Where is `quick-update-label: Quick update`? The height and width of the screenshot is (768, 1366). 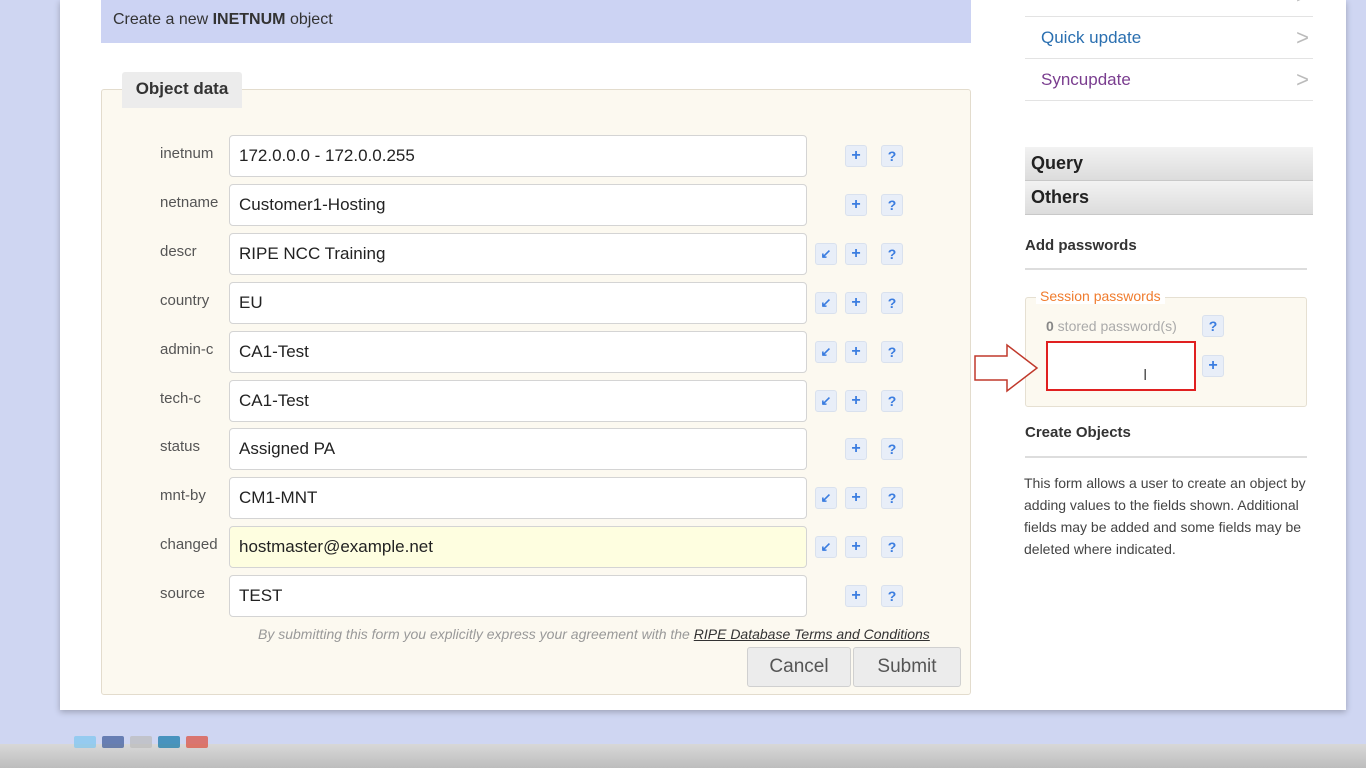 quick-update-label: Quick update is located at coordinates (1091, 37).